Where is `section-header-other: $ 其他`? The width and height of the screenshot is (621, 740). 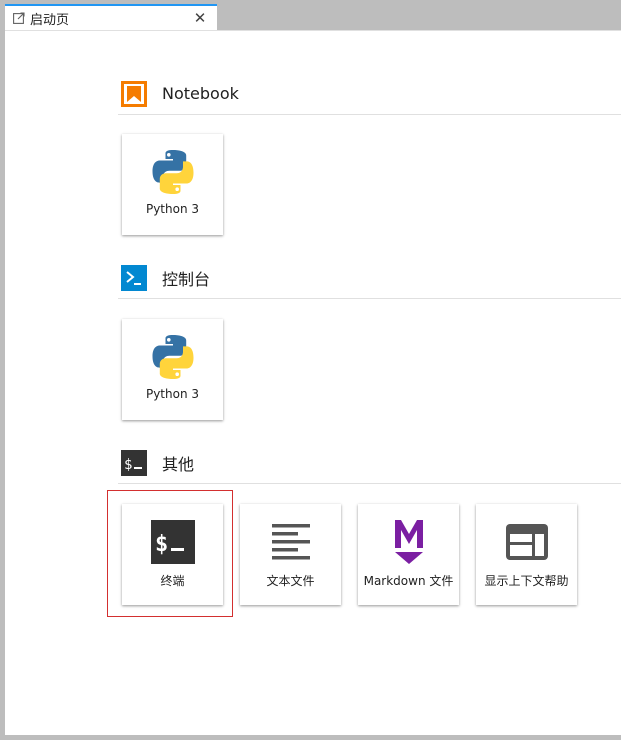
section-header-other: $ 其他 is located at coordinates (369, 463).